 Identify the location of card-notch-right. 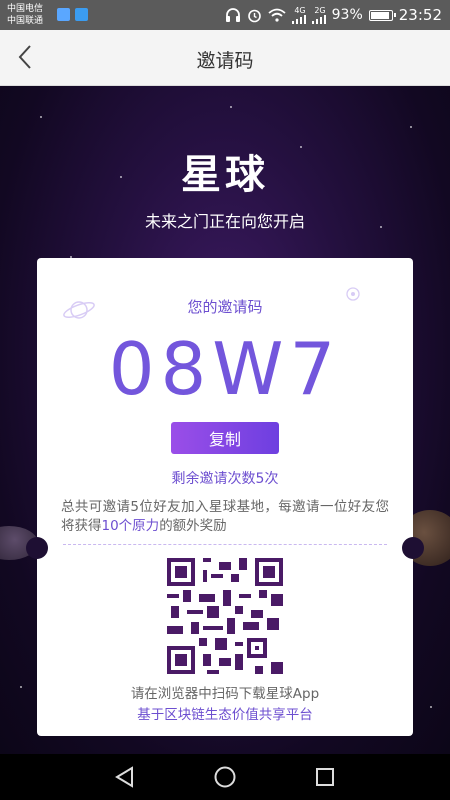
(413, 548).